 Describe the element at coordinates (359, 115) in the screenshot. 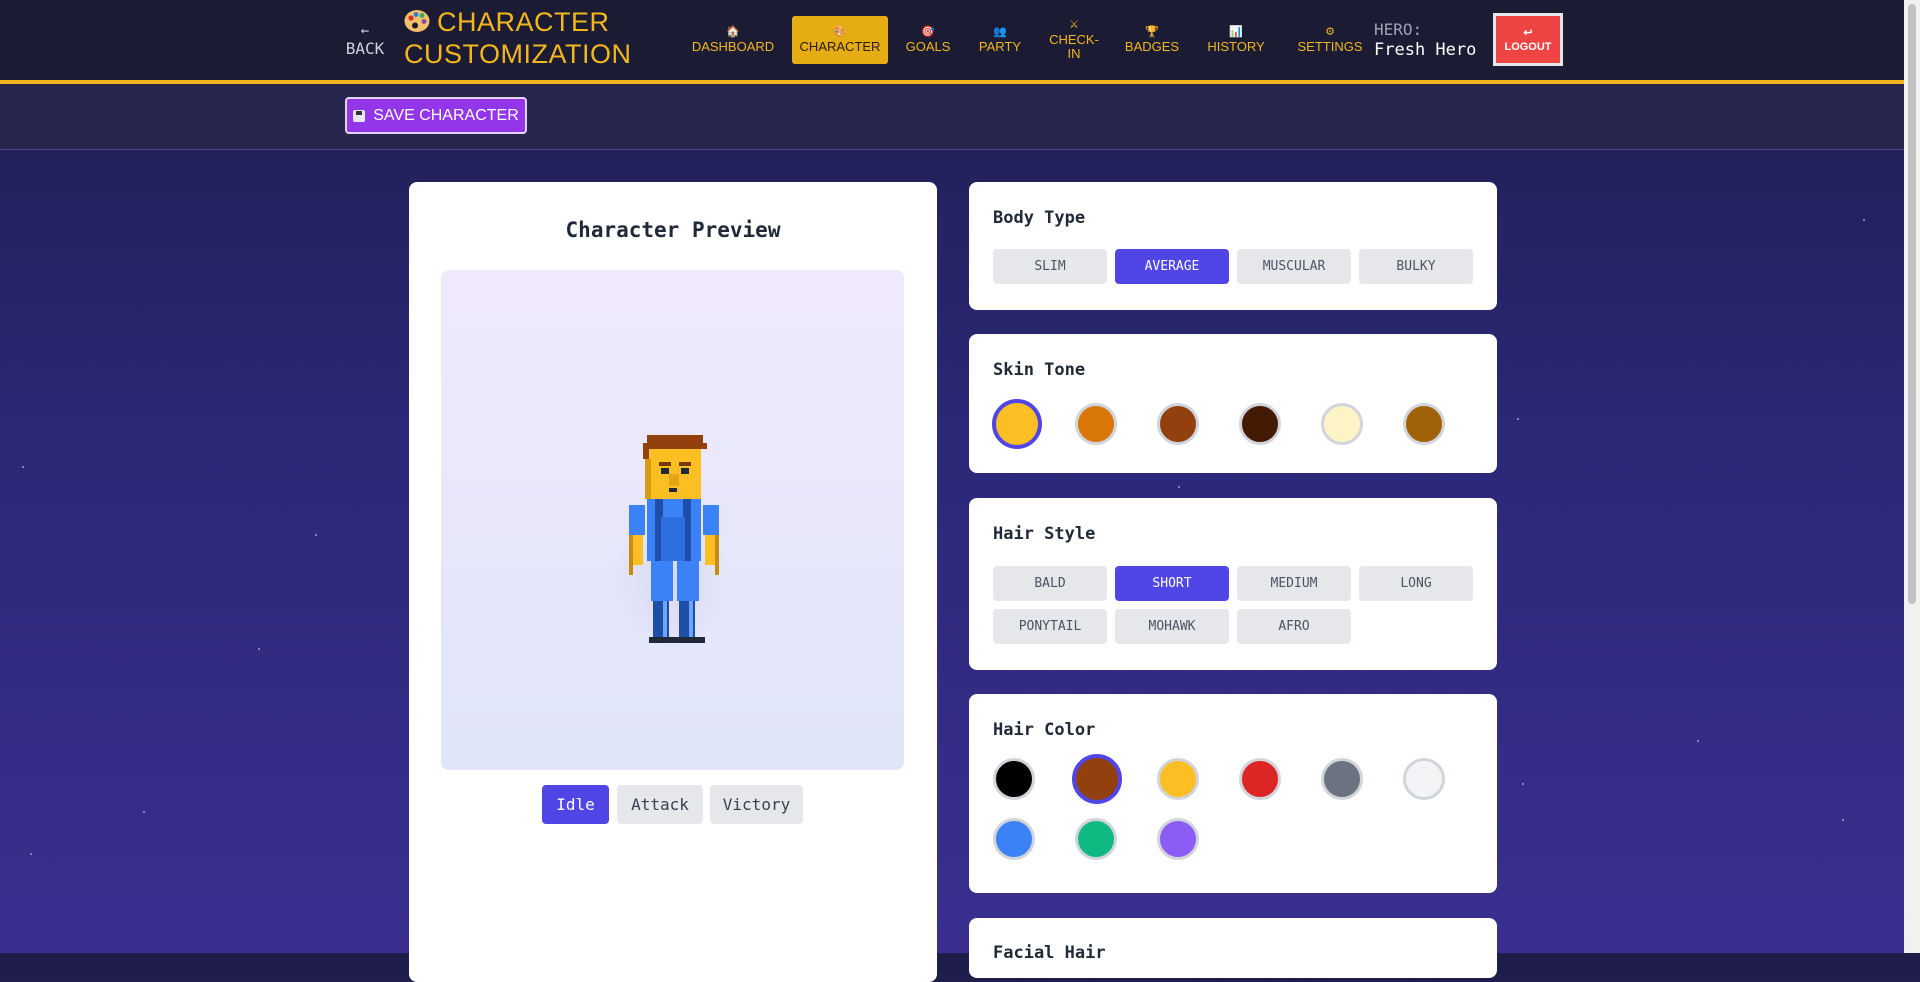

I see `floppy-disk-icon` at that location.